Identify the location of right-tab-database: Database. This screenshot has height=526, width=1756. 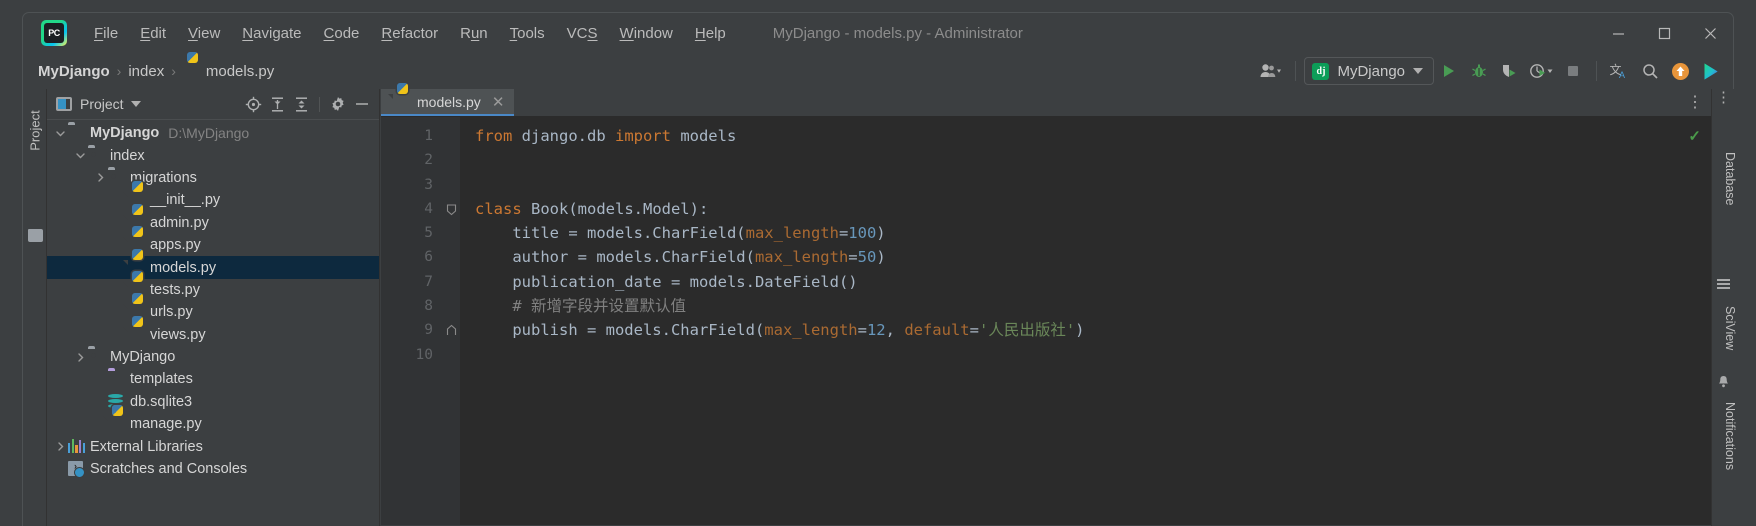
(1730, 179).